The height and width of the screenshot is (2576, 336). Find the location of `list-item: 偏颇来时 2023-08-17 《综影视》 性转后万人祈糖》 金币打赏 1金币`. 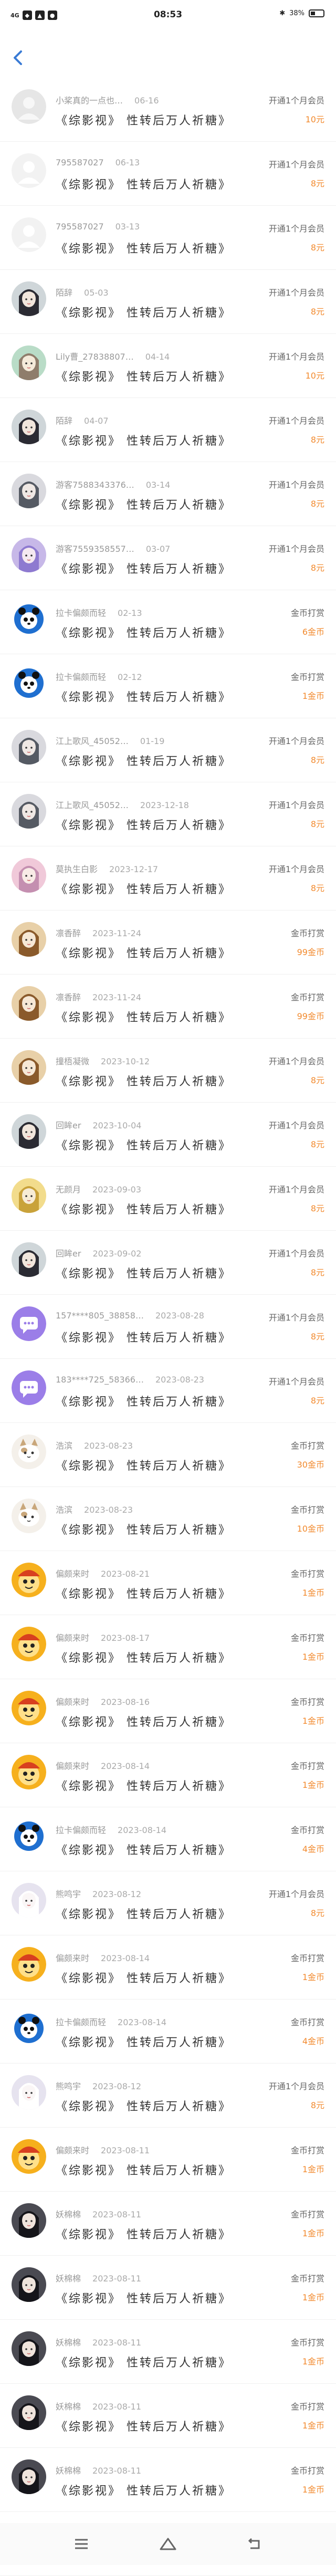

list-item: 偏颇来时 2023-08-17 《综影视》 性转后万人祈糖》 金币打赏 1金币 is located at coordinates (168, 1647).